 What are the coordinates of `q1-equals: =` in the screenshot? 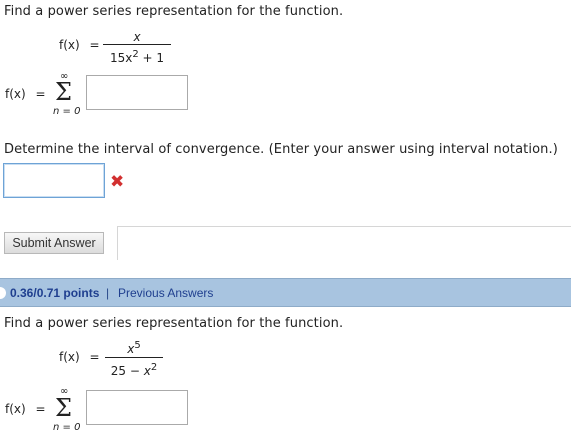 It's located at (94, 45).